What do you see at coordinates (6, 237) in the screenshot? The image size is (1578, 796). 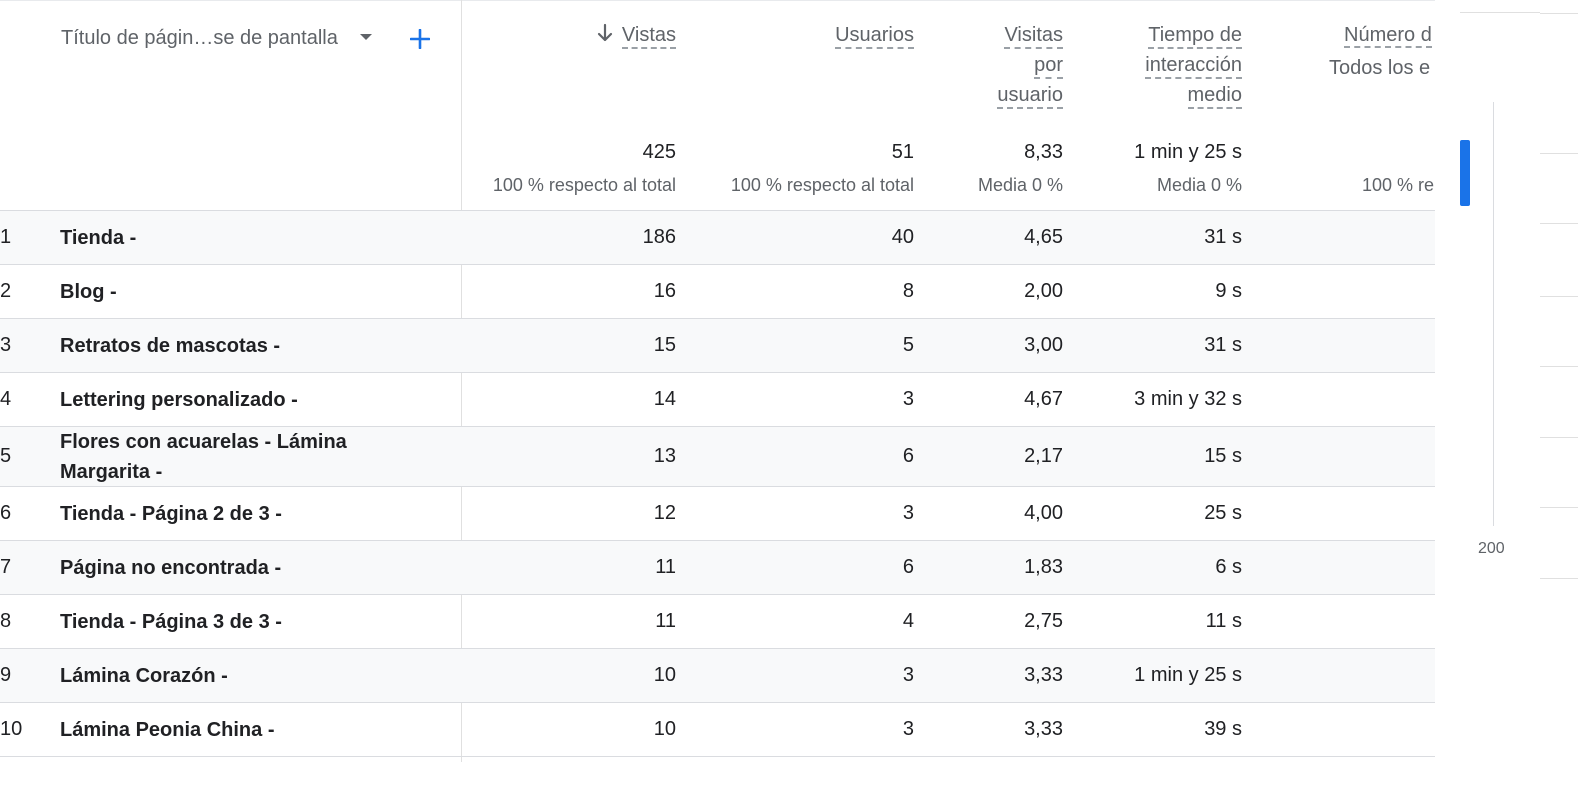 I see `row-index: 1` at bounding box center [6, 237].